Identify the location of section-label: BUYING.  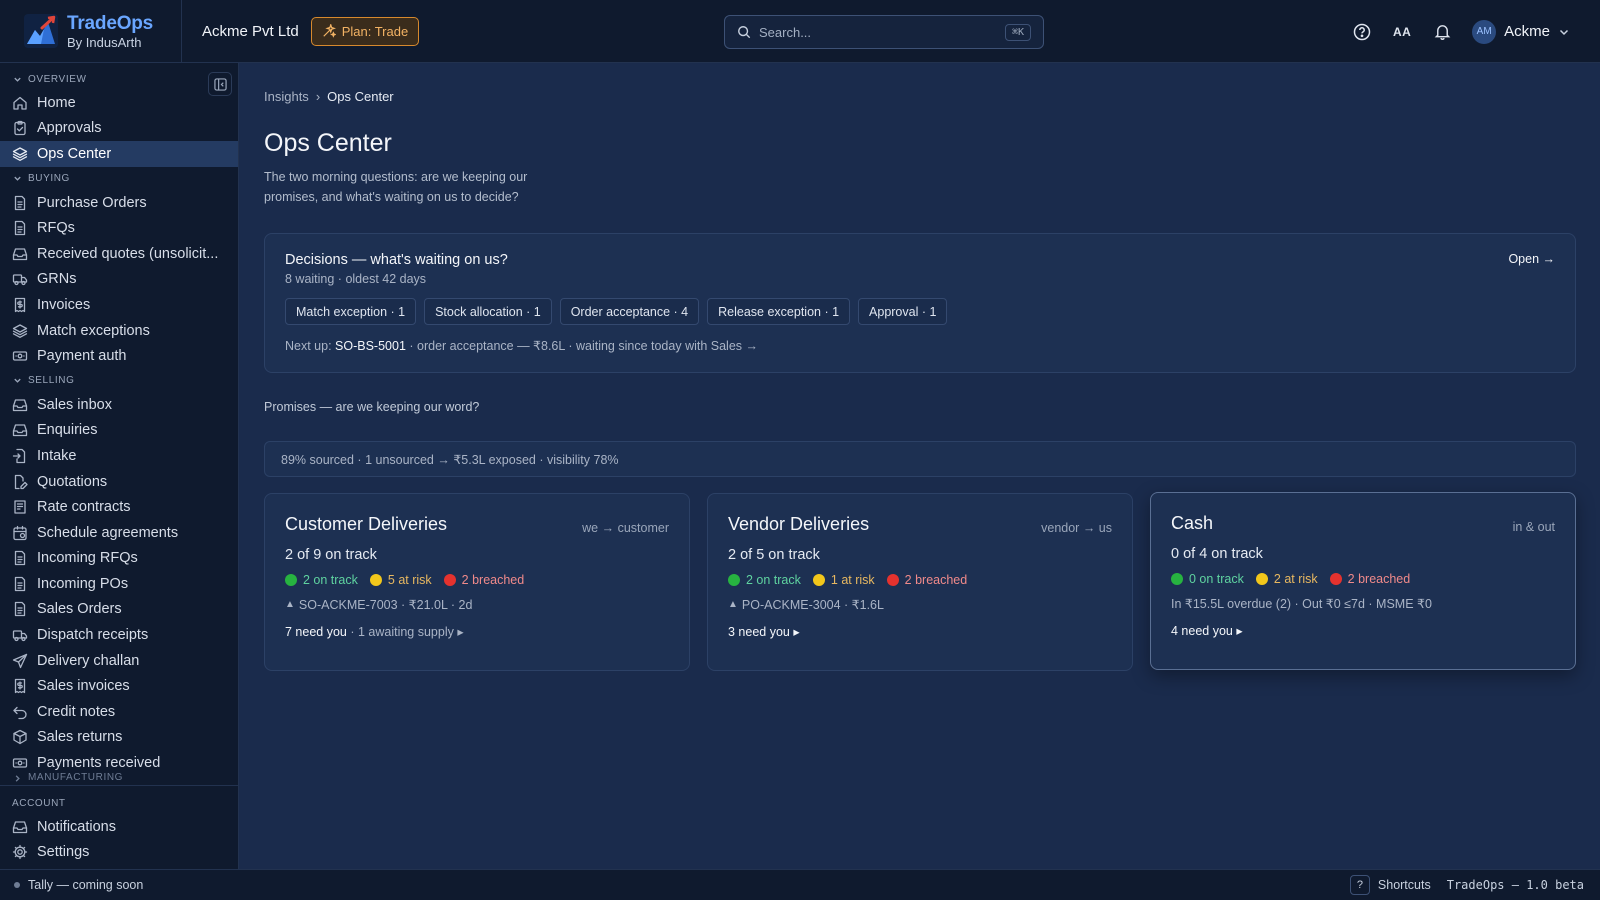
(49, 179).